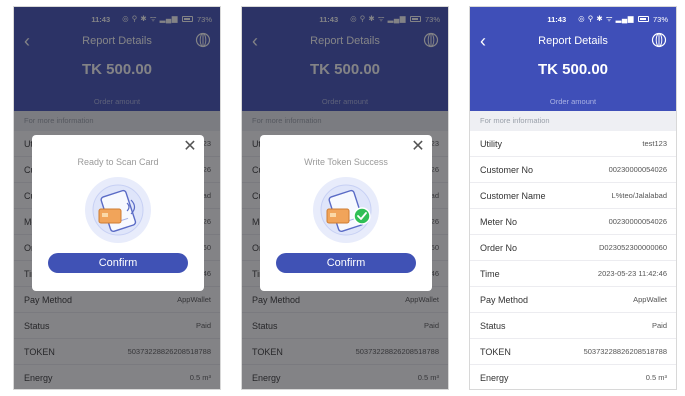 The image size is (685, 396). I want to click on row-label: Energy, so click(494, 377).